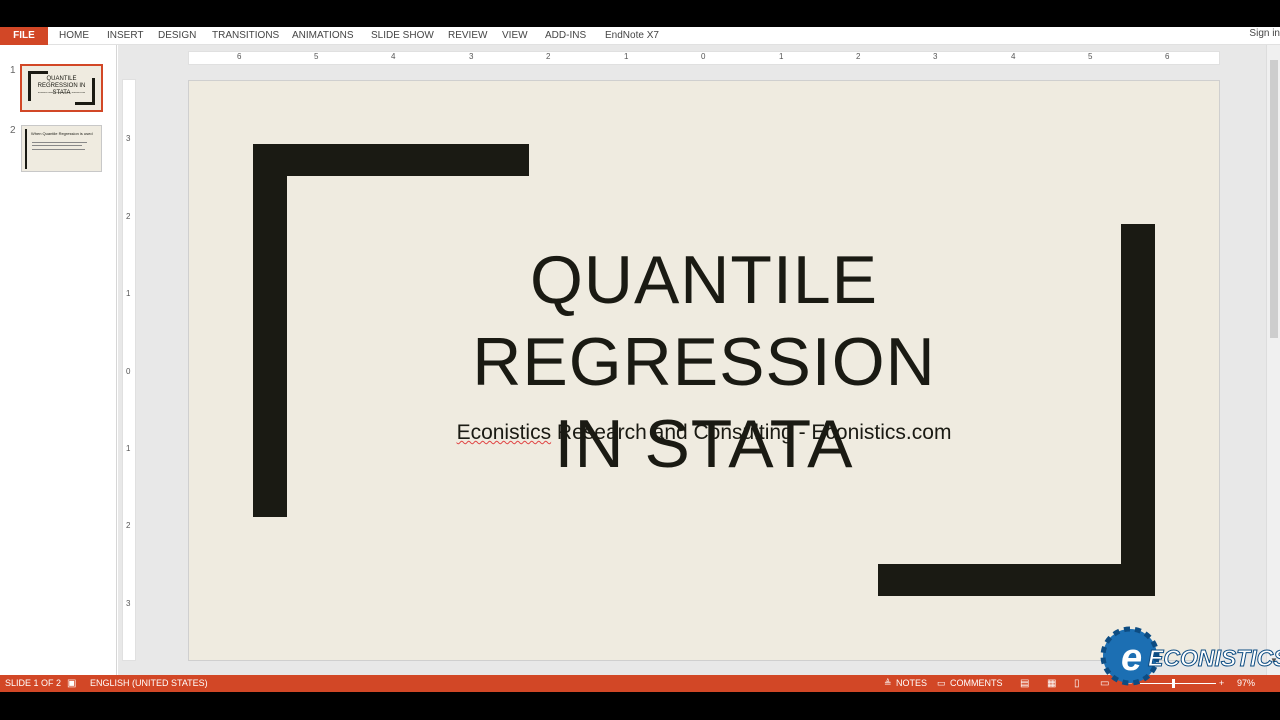  I want to click on hruler-label: 0, so click(703, 56).